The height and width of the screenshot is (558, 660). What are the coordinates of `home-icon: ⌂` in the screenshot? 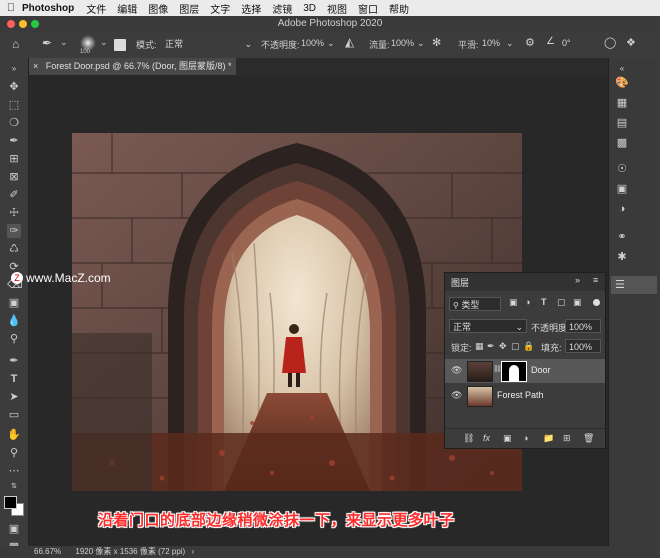 It's located at (15, 44).